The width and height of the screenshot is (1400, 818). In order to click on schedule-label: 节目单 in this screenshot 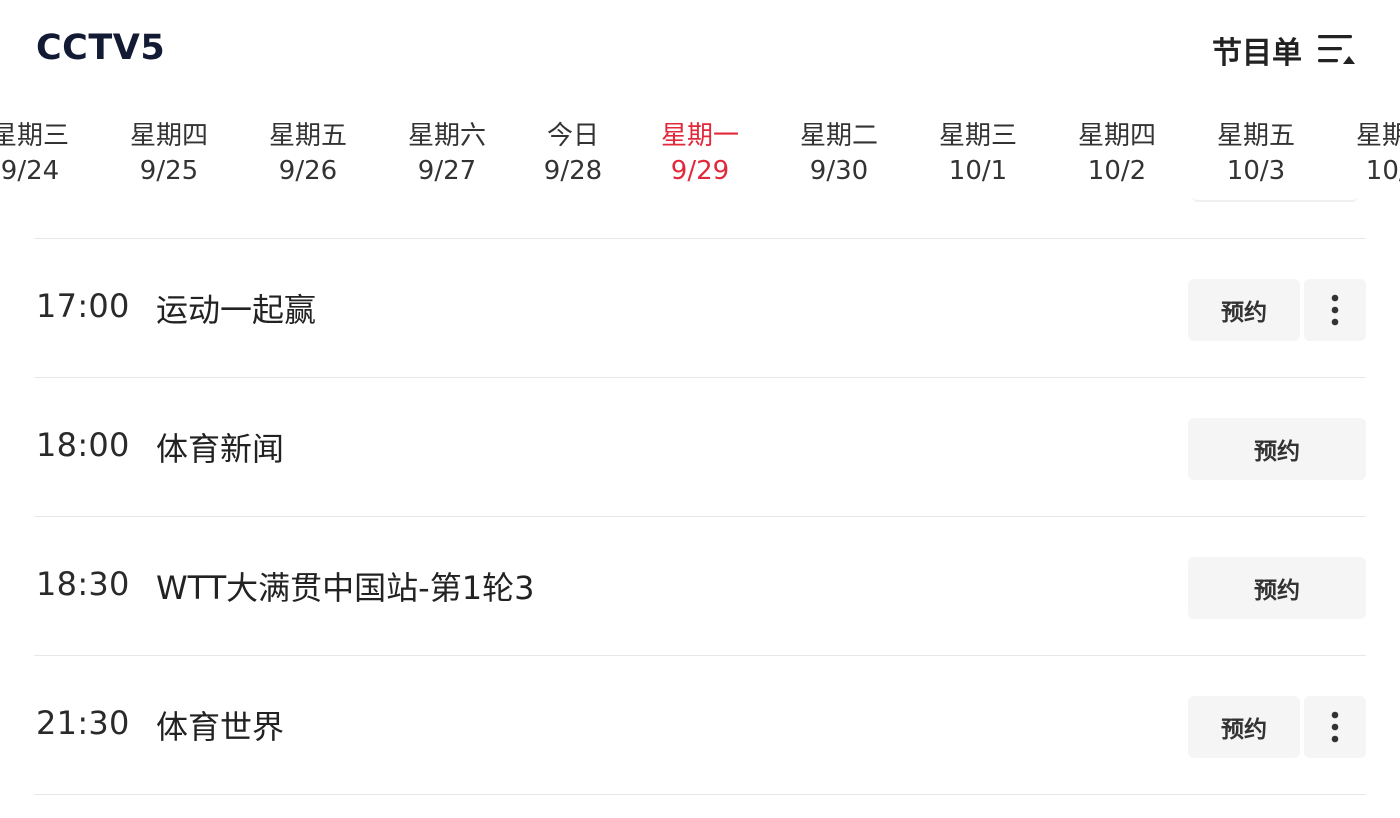, I will do `click(1257, 53)`.